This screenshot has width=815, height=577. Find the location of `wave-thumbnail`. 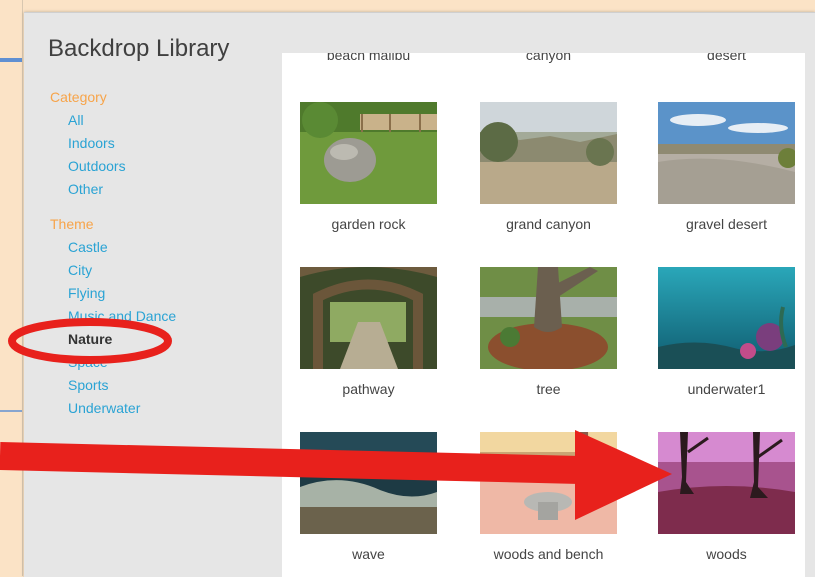

wave-thumbnail is located at coordinates (368, 483).